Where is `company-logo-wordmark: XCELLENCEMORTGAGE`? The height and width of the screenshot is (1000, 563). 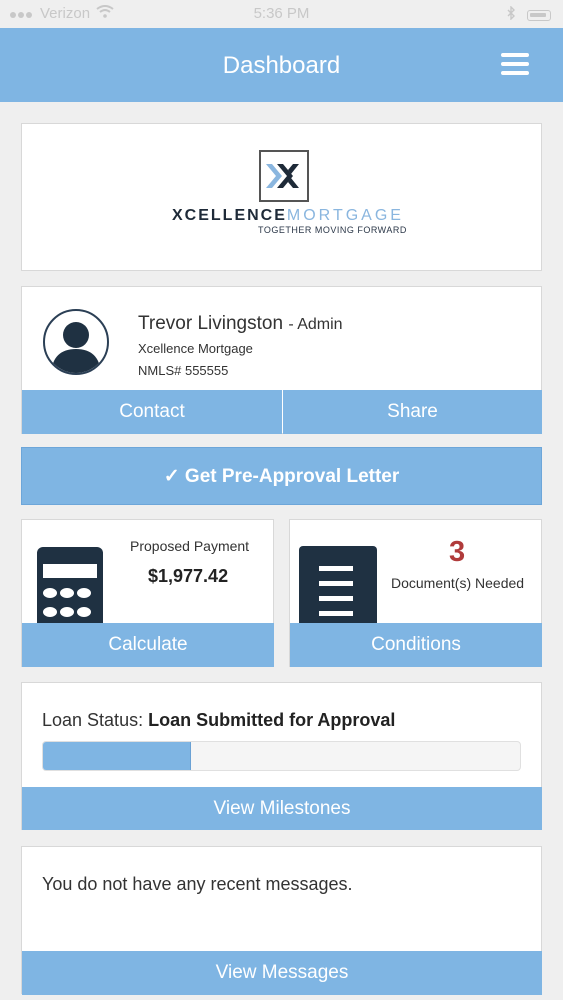 company-logo-wordmark: XCELLENCEMORTGAGE is located at coordinates (288, 216).